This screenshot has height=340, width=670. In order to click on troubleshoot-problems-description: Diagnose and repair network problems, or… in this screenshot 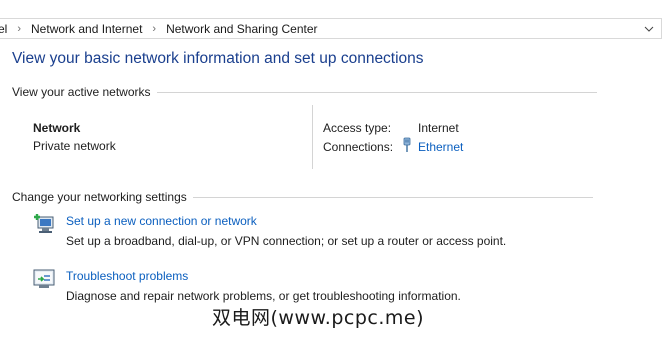, I will do `click(263, 296)`.